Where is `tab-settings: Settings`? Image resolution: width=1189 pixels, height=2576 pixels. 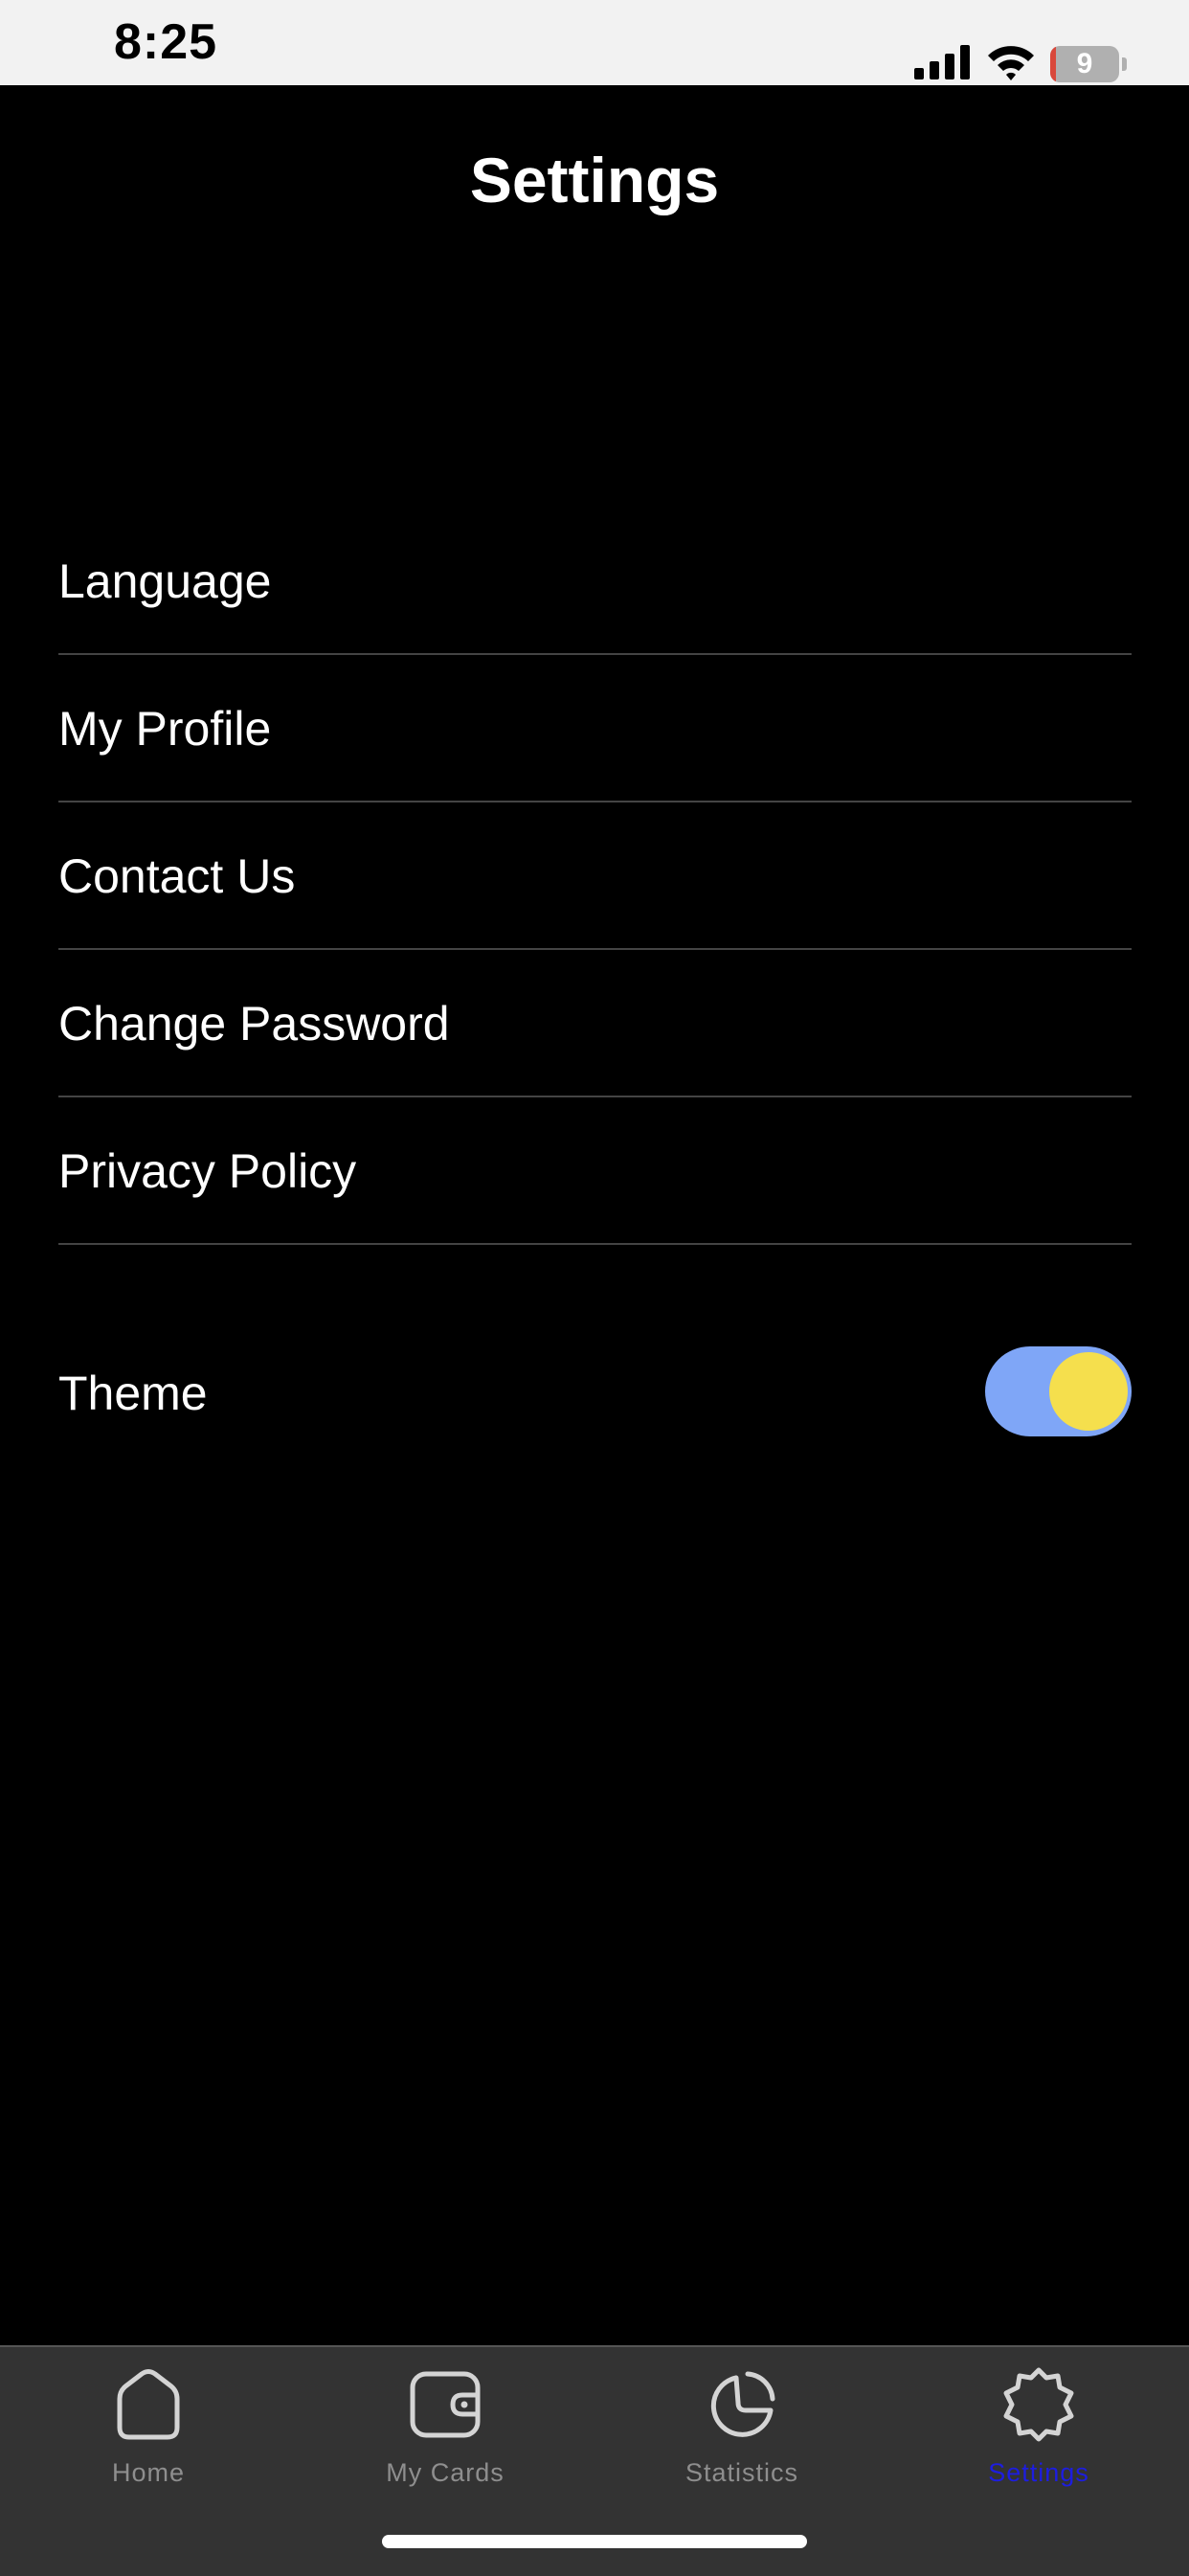
tab-settings: Settings is located at coordinates (1038, 2438).